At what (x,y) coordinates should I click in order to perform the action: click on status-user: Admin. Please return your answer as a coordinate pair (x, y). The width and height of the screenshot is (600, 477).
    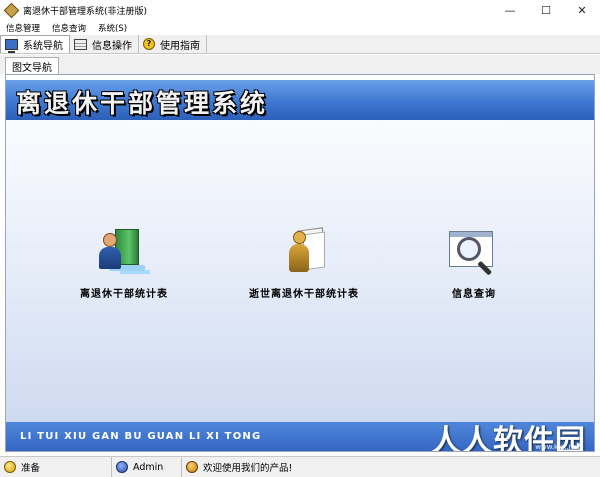
    Looking at the image, I should click on (147, 467).